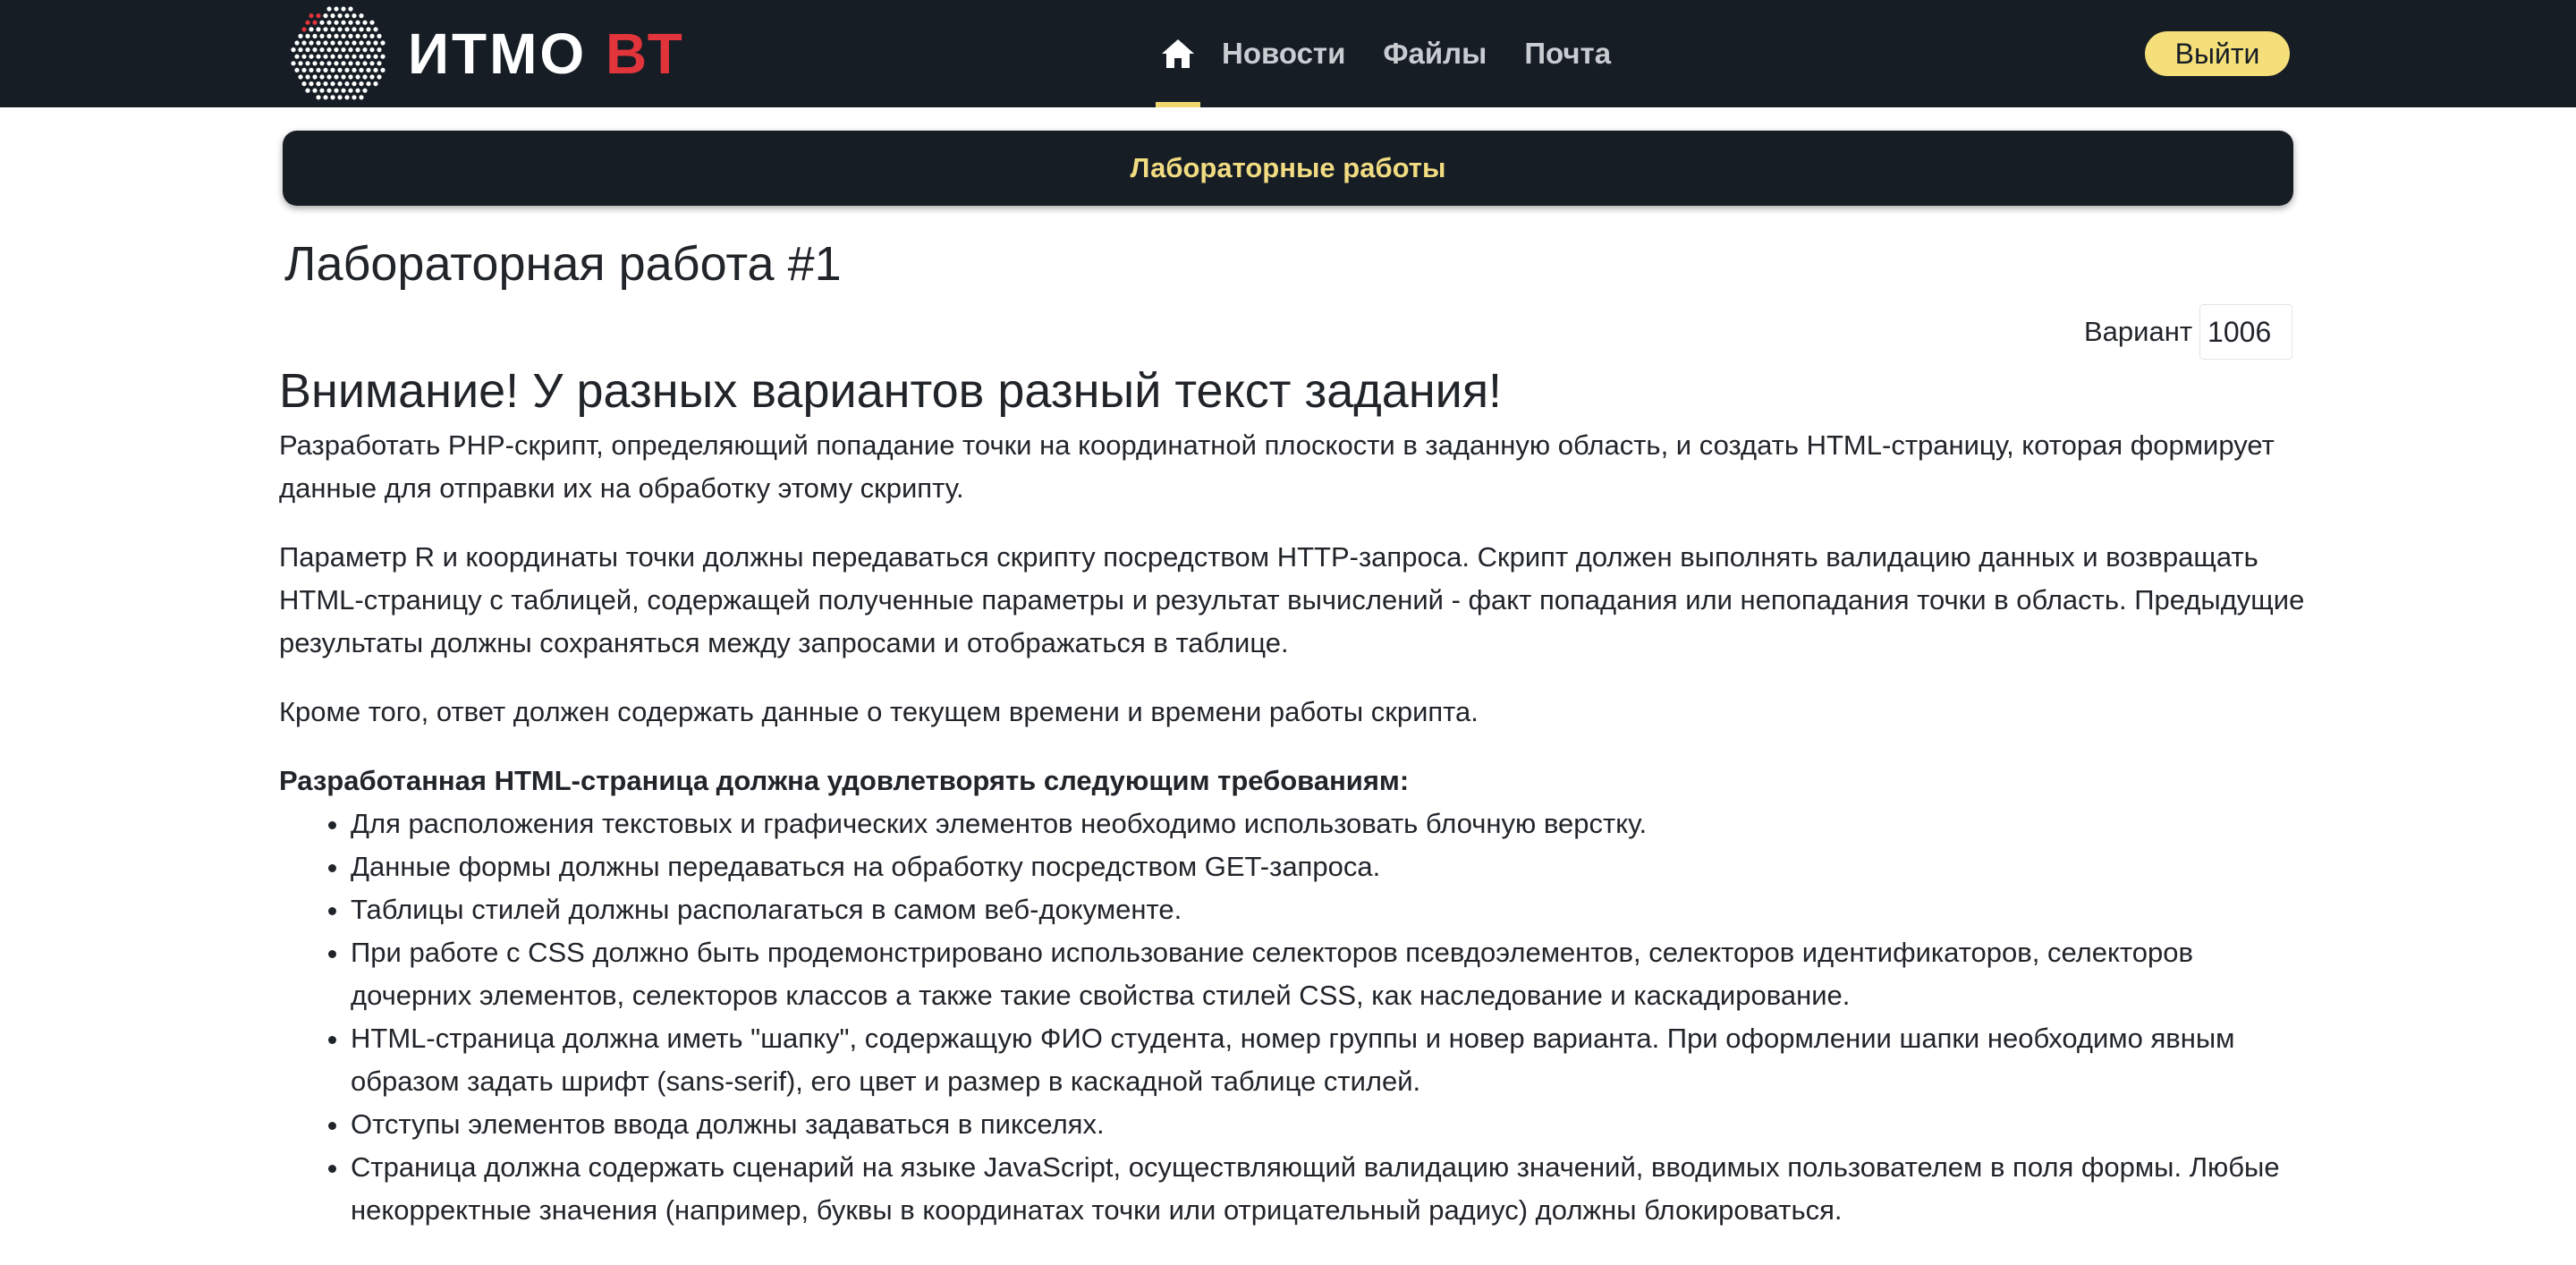 The image size is (2576, 1265). I want to click on top-navbar: ИТМО ВТ Новости Файлы Почта Выйти, so click(1288, 53).